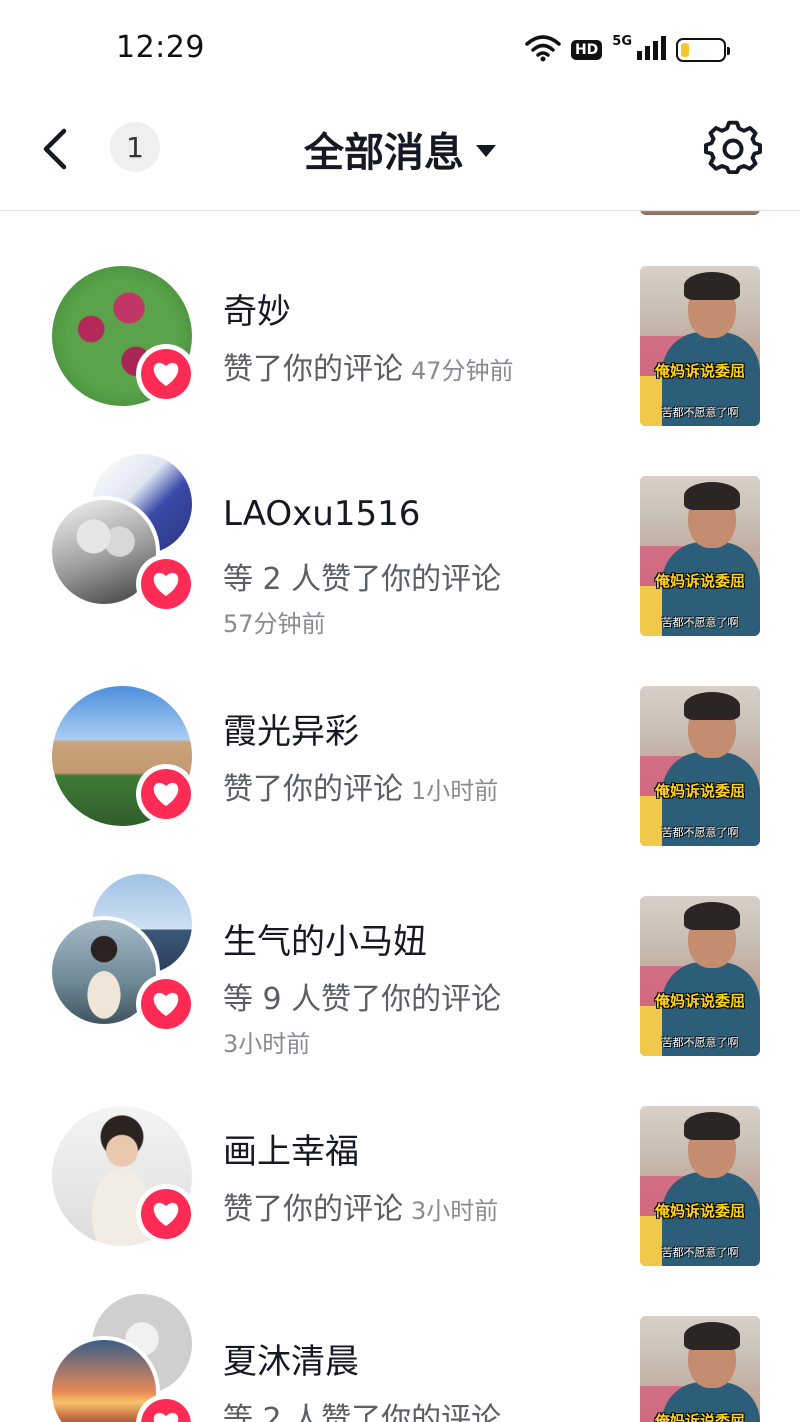  Describe the element at coordinates (400, 1341) in the screenshot. I see `list-item: 夏沐清晨 等 2 人赞了你的评论 俺妈诉说委屈 苦都不愿意了啊` at that location.